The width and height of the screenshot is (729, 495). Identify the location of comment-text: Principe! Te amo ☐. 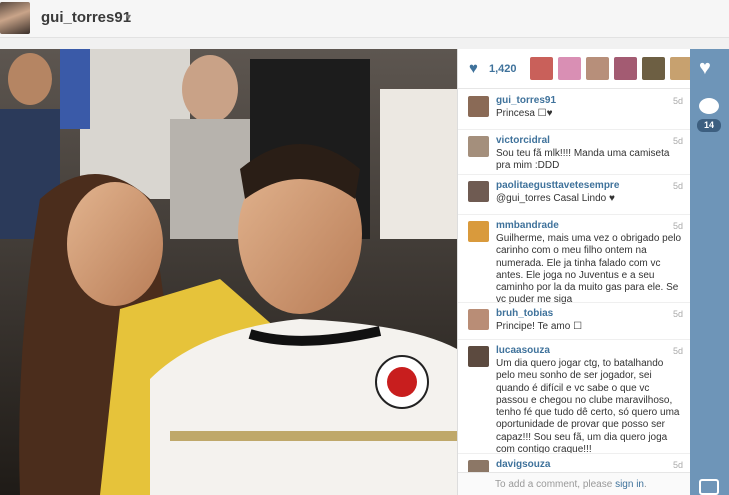
(539, 326).